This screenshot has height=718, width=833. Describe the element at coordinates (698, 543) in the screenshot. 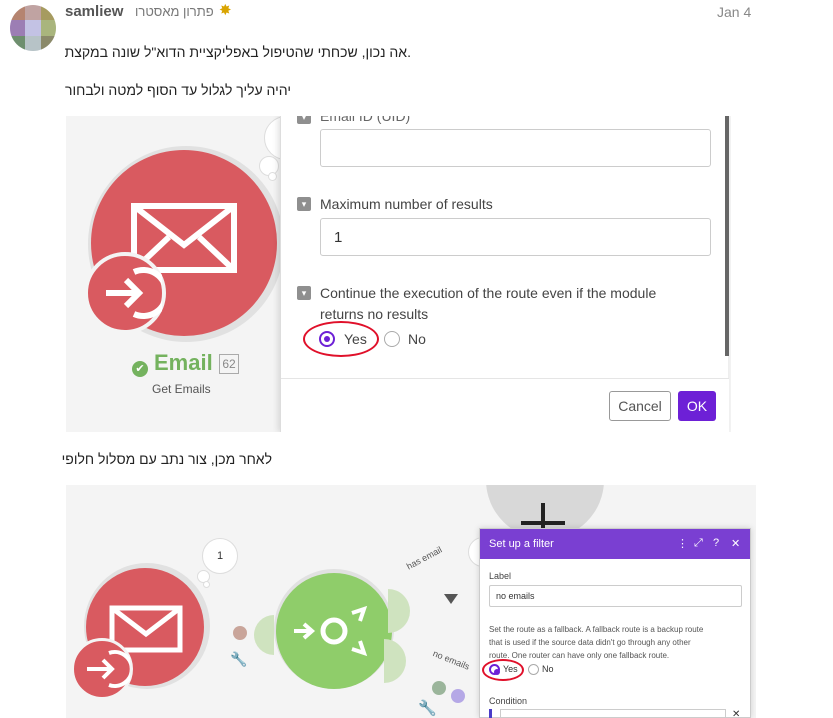

I see `expand-icon: ⤢` at that location.